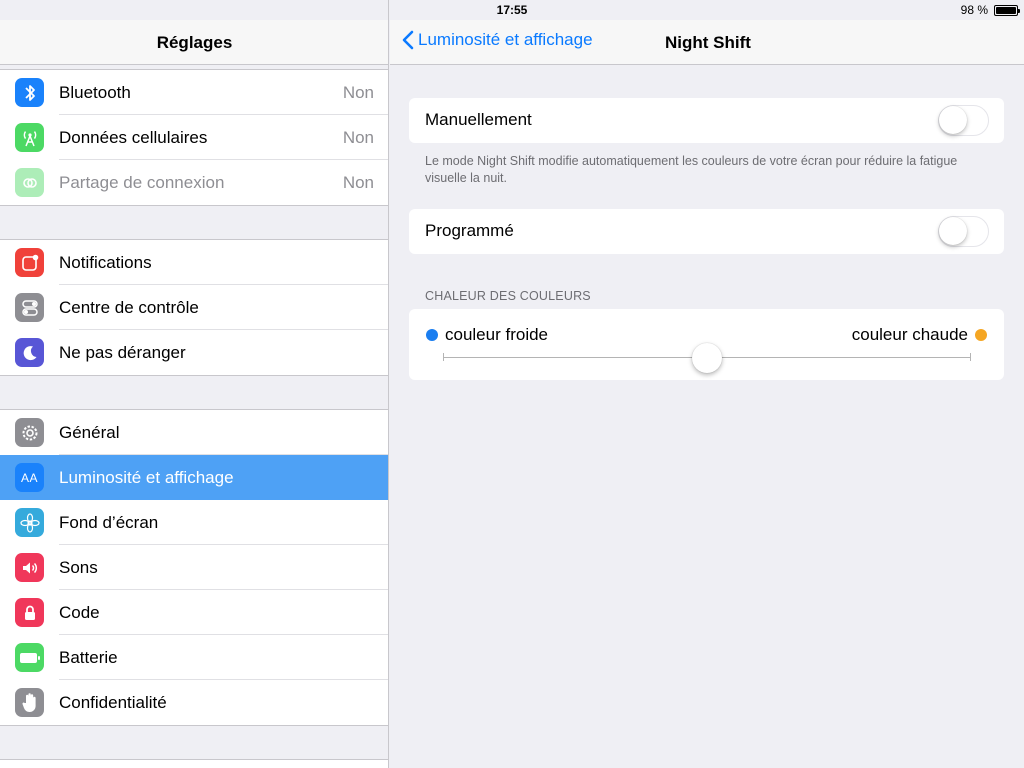 Image resolution: width=1024 pixels, height=768 pixels. Describe the element at coordinates (113, 702) in the screenshot. I see `sidebar-item-label: Confidentialité` at that location.